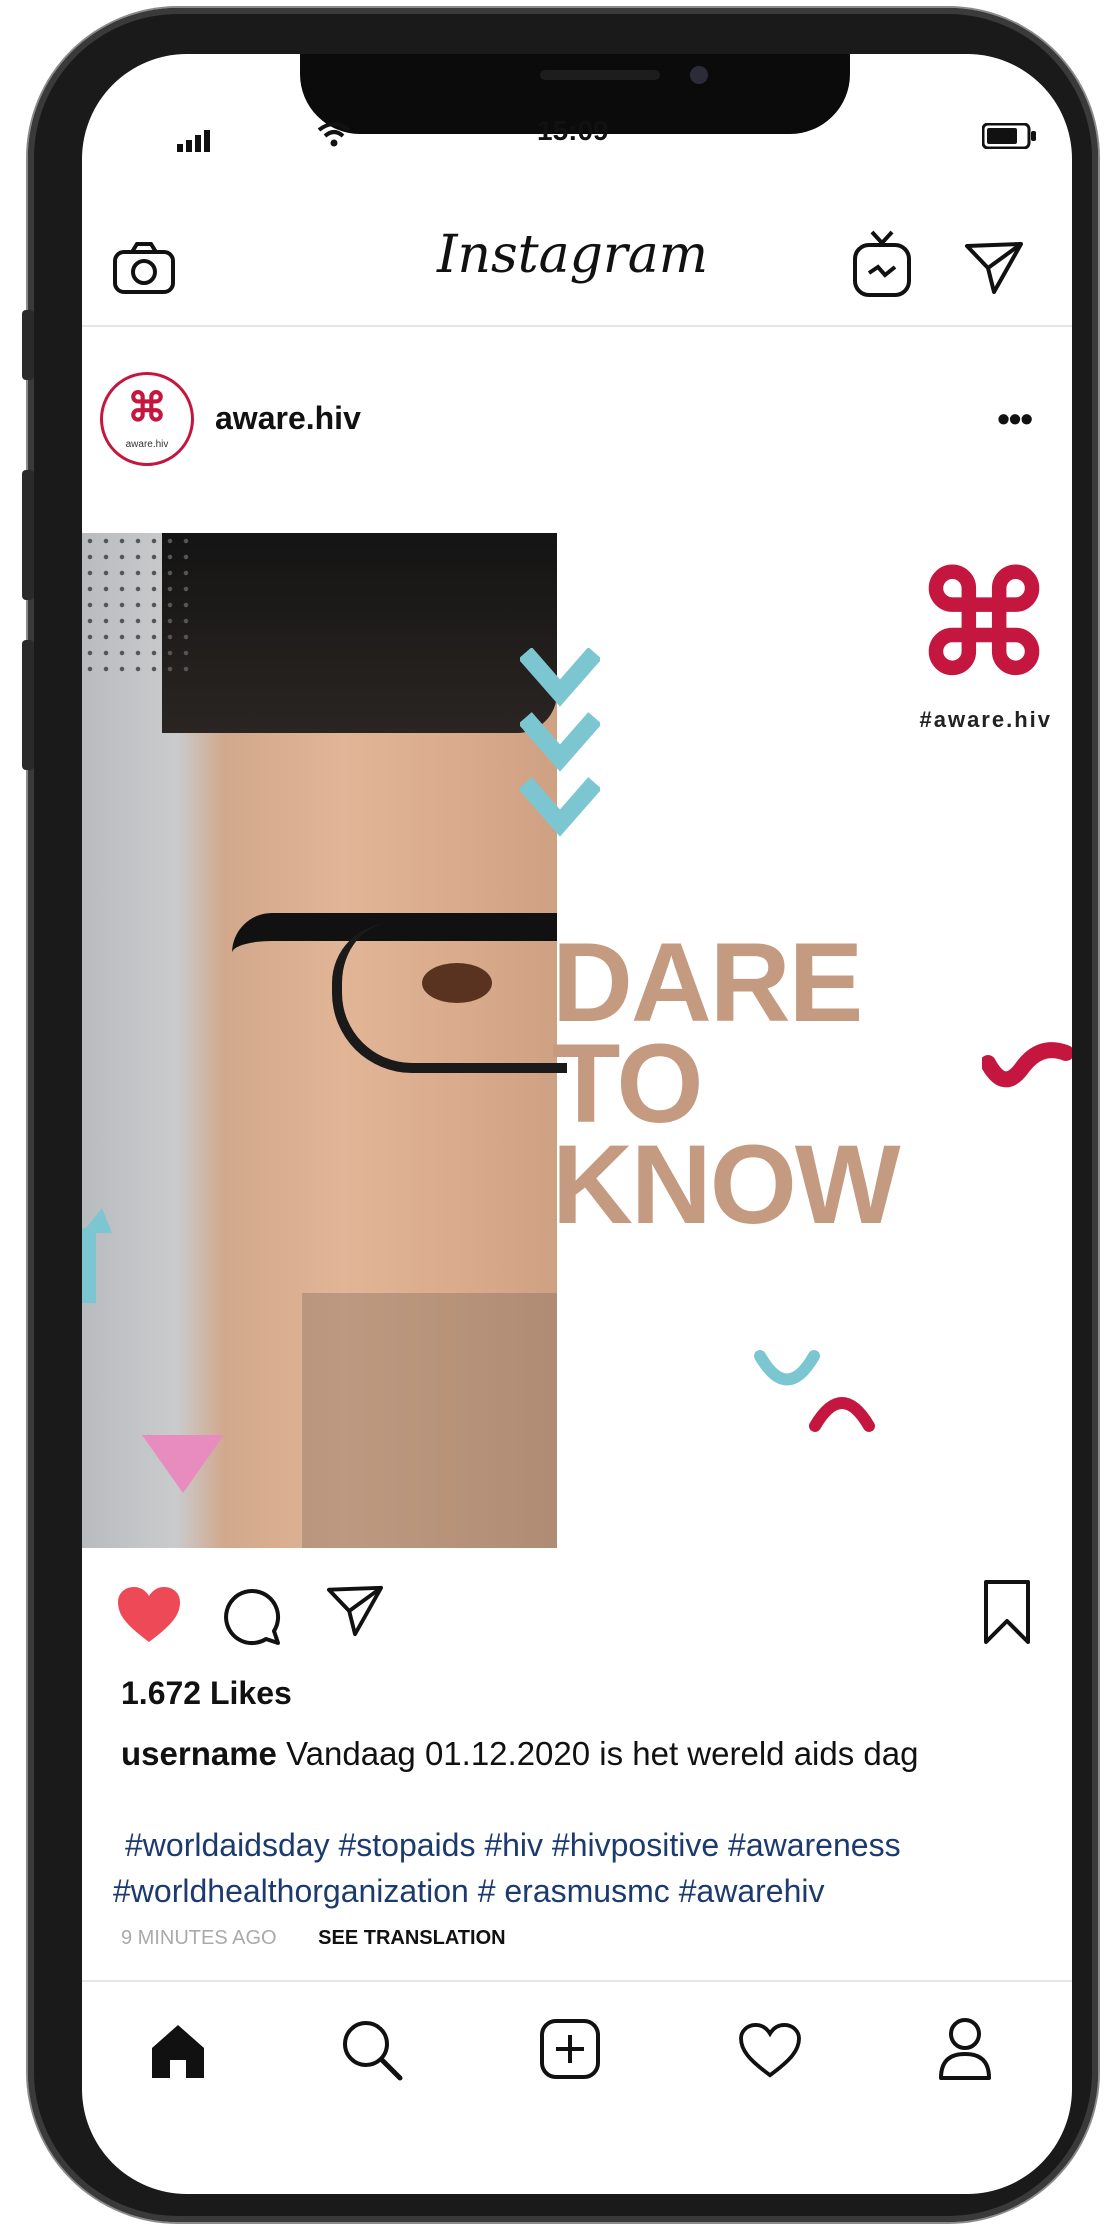  Describe the element at coordinates (206, 1693) in the screenshot. I see `like-count: 1.672 Likes` at that location.